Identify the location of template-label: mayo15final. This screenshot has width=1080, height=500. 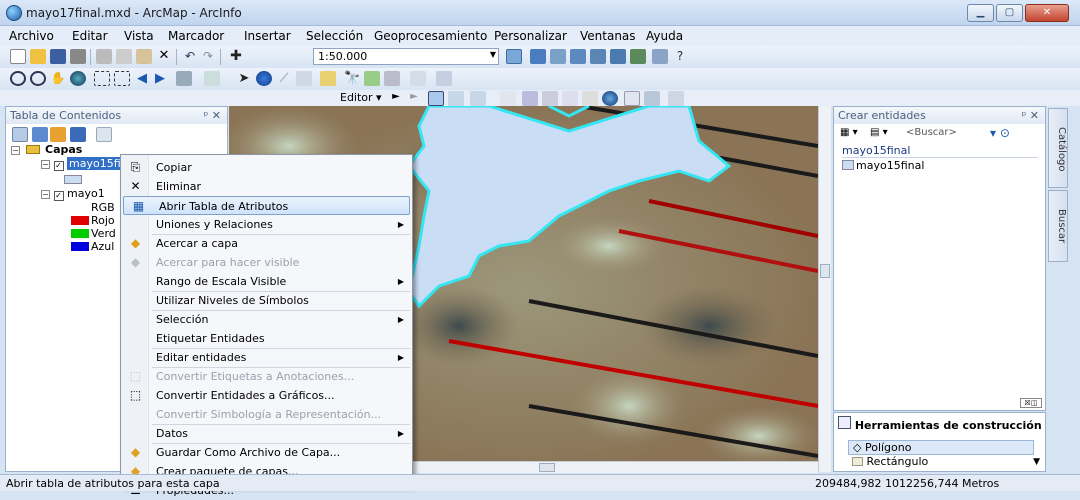
(890, 165).